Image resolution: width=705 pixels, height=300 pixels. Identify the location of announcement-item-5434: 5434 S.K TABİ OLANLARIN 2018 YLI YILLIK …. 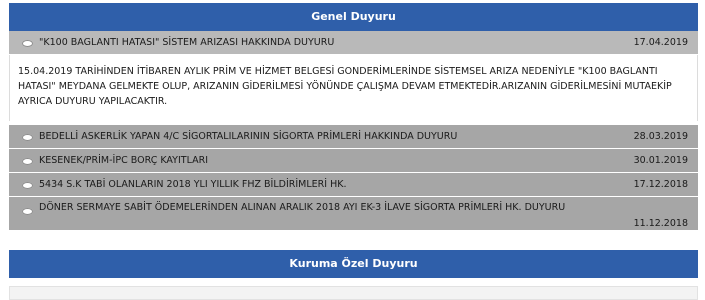
(353, 185).